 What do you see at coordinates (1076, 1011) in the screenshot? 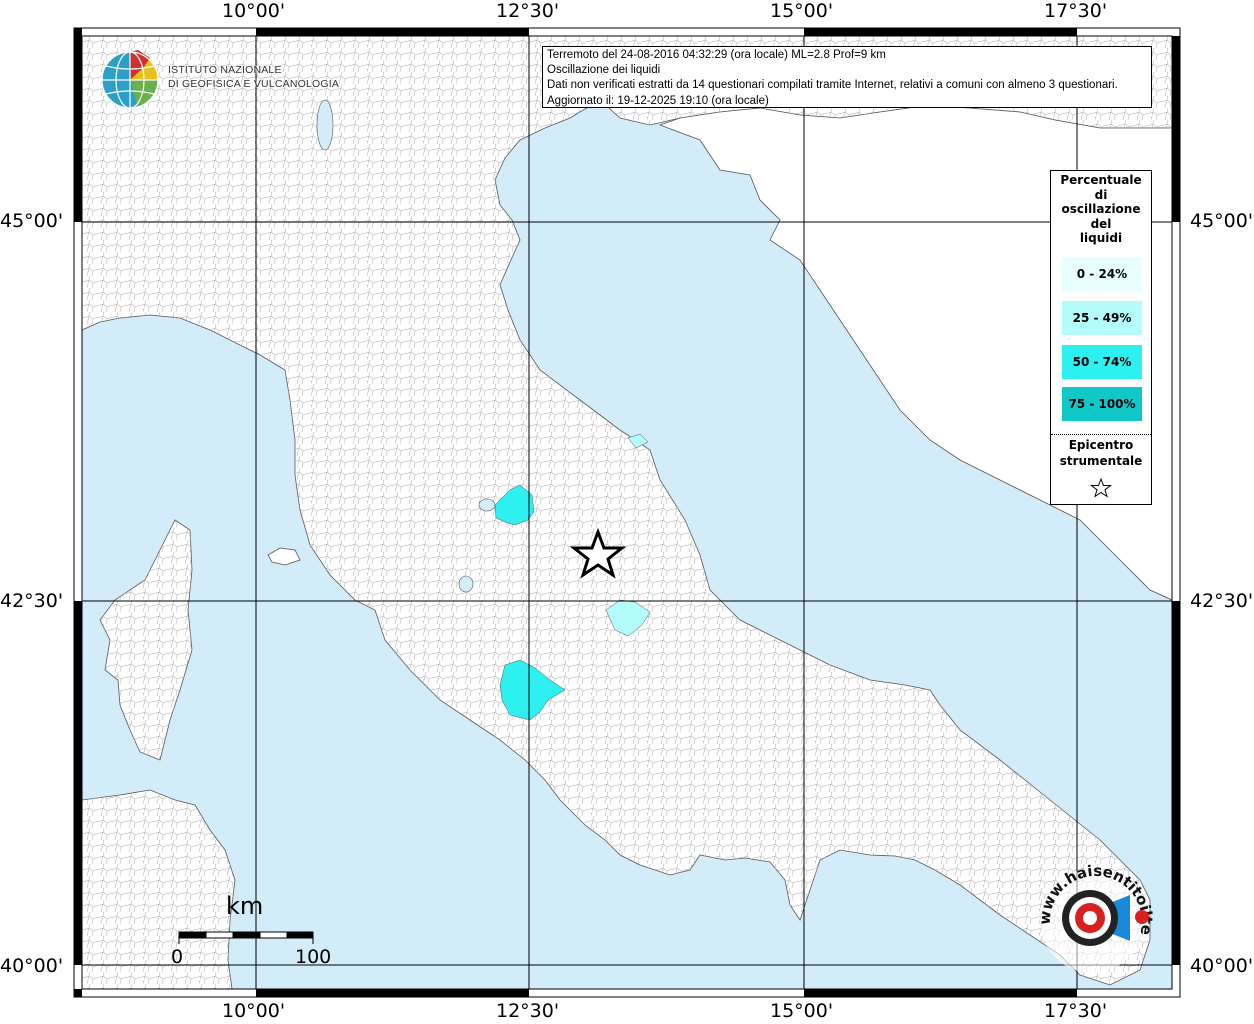
I see `lon-label-bottom-17-30: 17°30'` at bounding box center [1076, 1011].